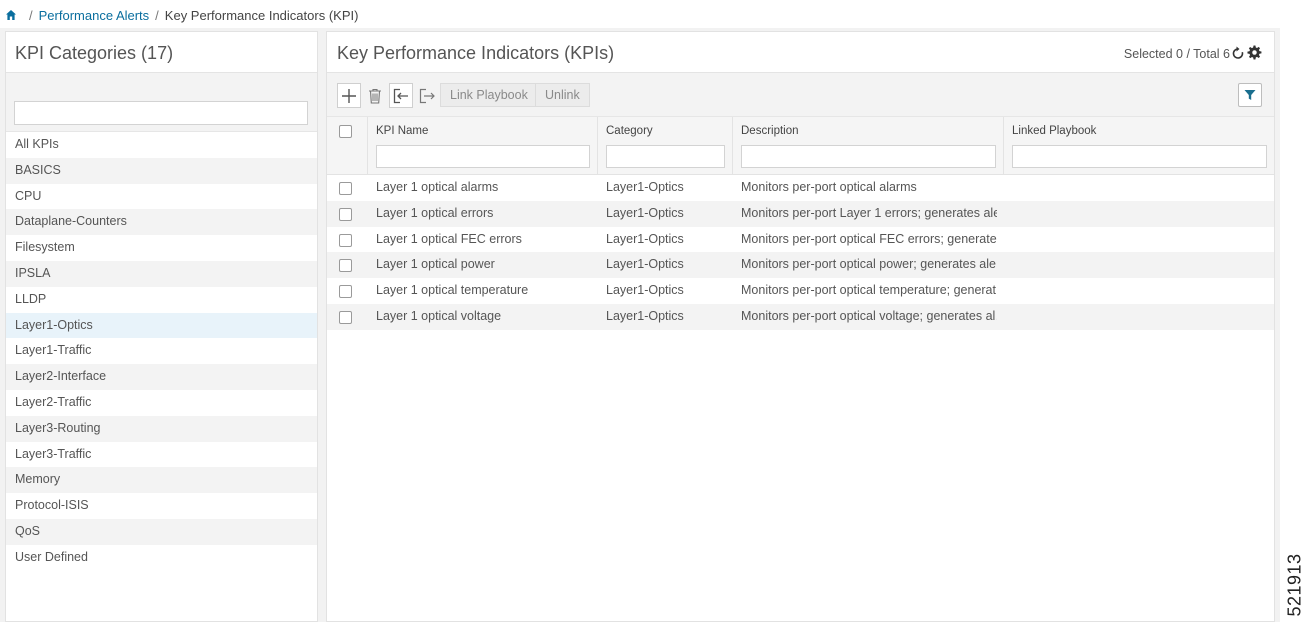 The image size is (1306, 622). I want to click on category-item: IPSLA, so click(161, 273).